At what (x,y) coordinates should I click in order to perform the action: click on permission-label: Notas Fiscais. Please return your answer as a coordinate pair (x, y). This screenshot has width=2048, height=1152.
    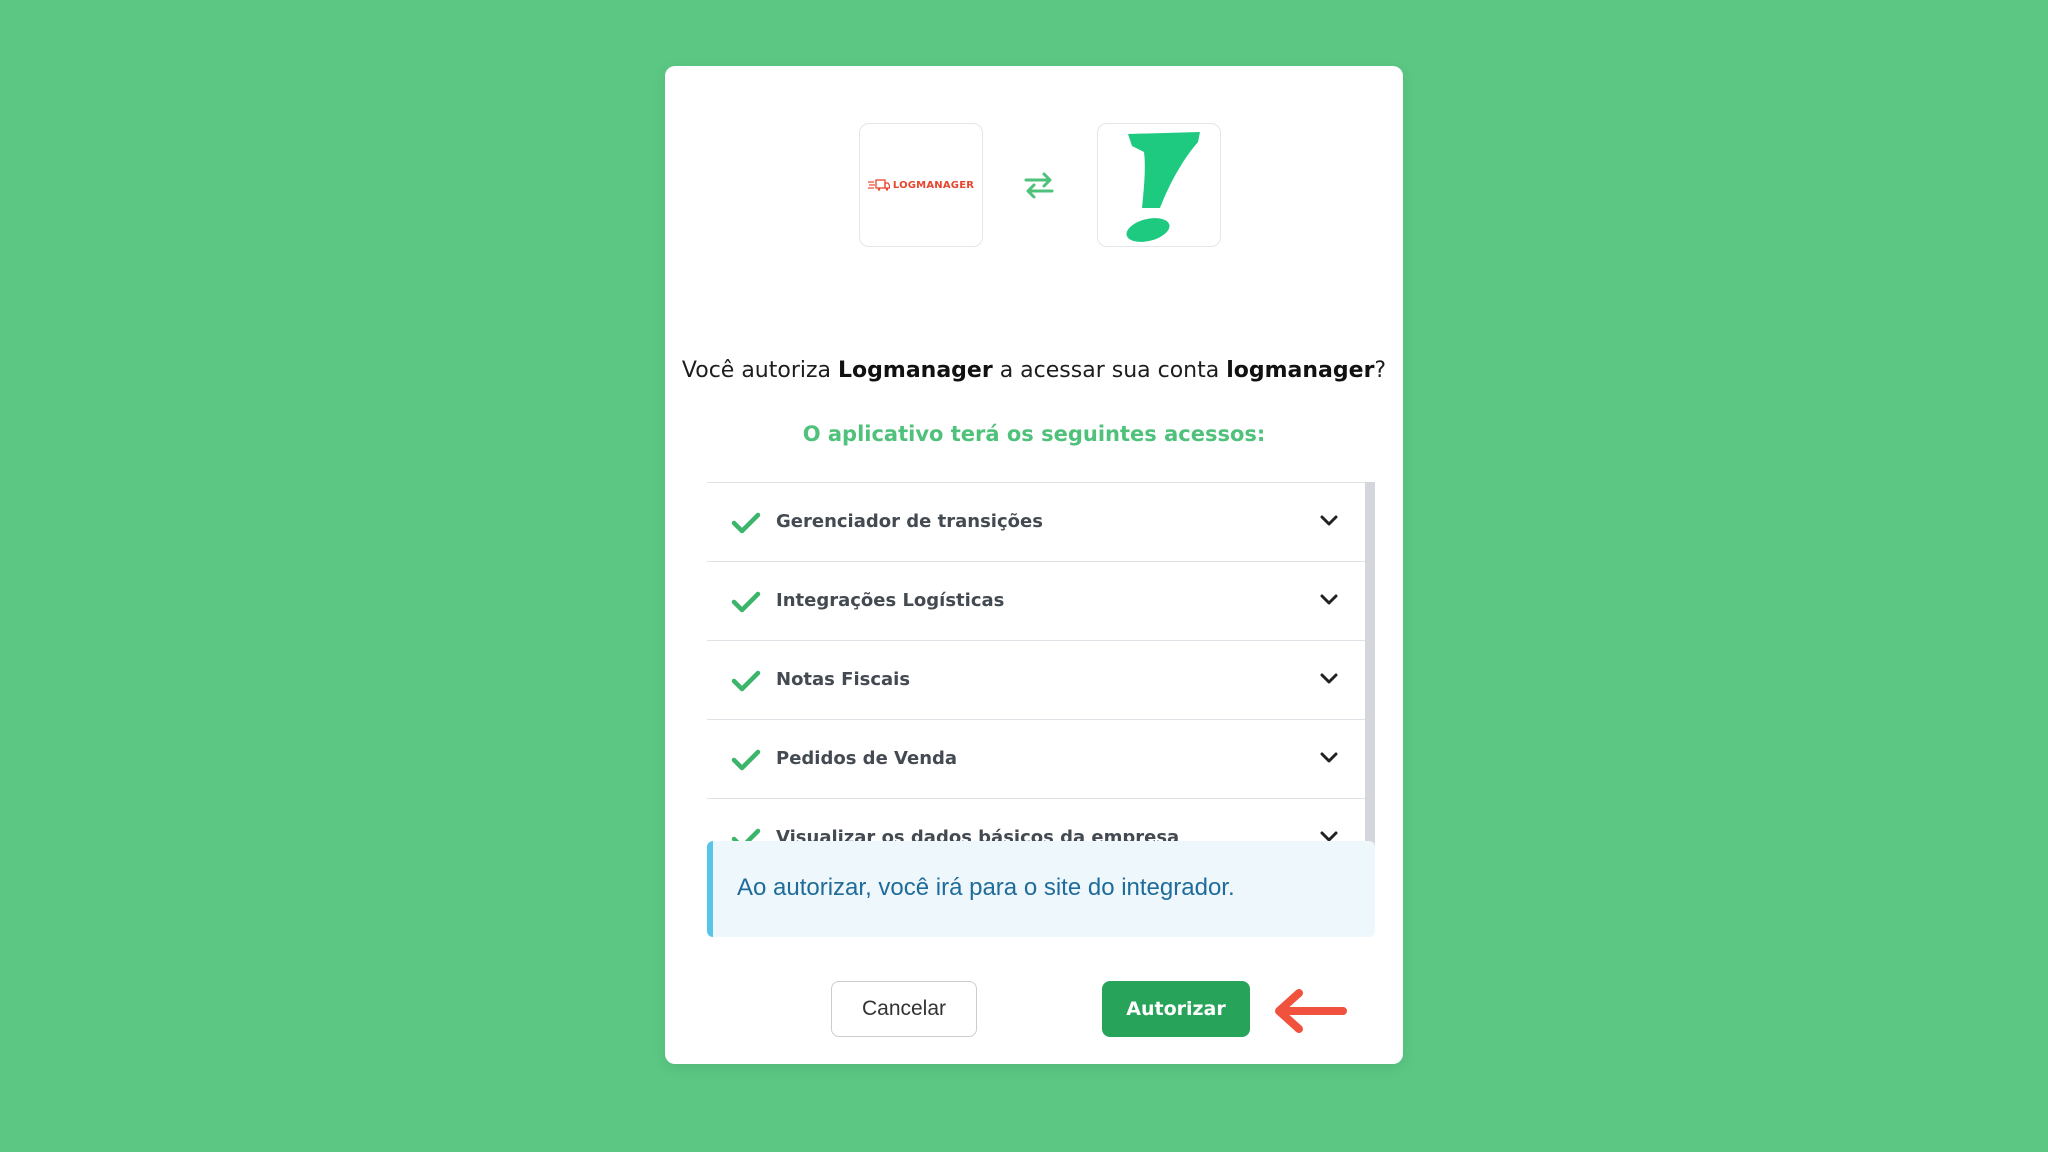
    Looking at the image, I should click on (843, 679).